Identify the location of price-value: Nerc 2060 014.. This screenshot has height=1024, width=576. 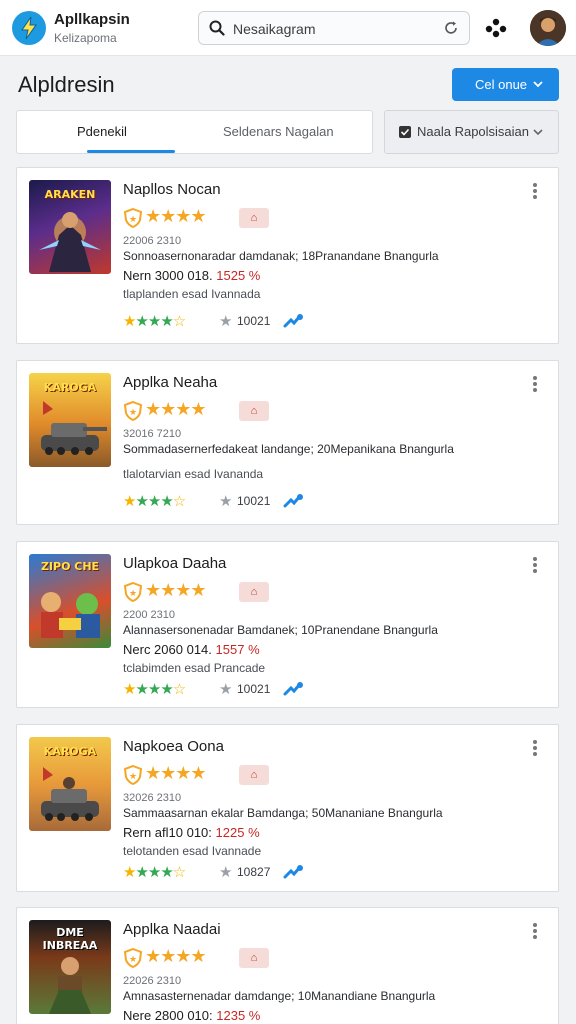
(167, 649).